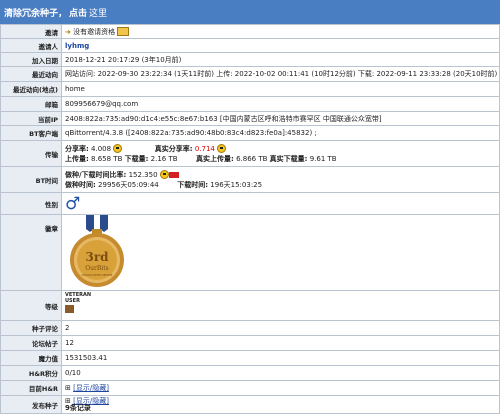 This screenshot has width=500, height=414. What do you see at coordinates (31, 252) in the screenshot?
I see `label: 徽章` at bounding box center [31, 252].